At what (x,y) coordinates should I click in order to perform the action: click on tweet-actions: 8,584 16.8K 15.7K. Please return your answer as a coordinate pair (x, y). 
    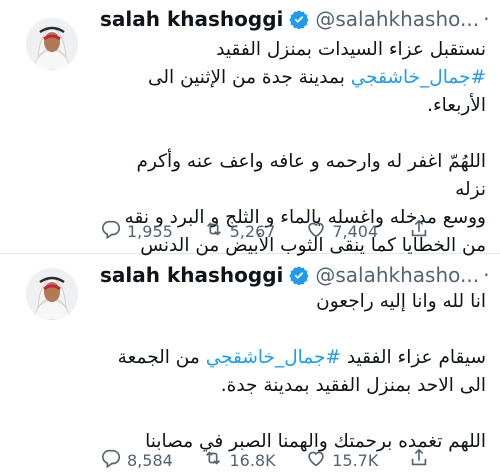
    Looking at the image, I should click on (265, 460).